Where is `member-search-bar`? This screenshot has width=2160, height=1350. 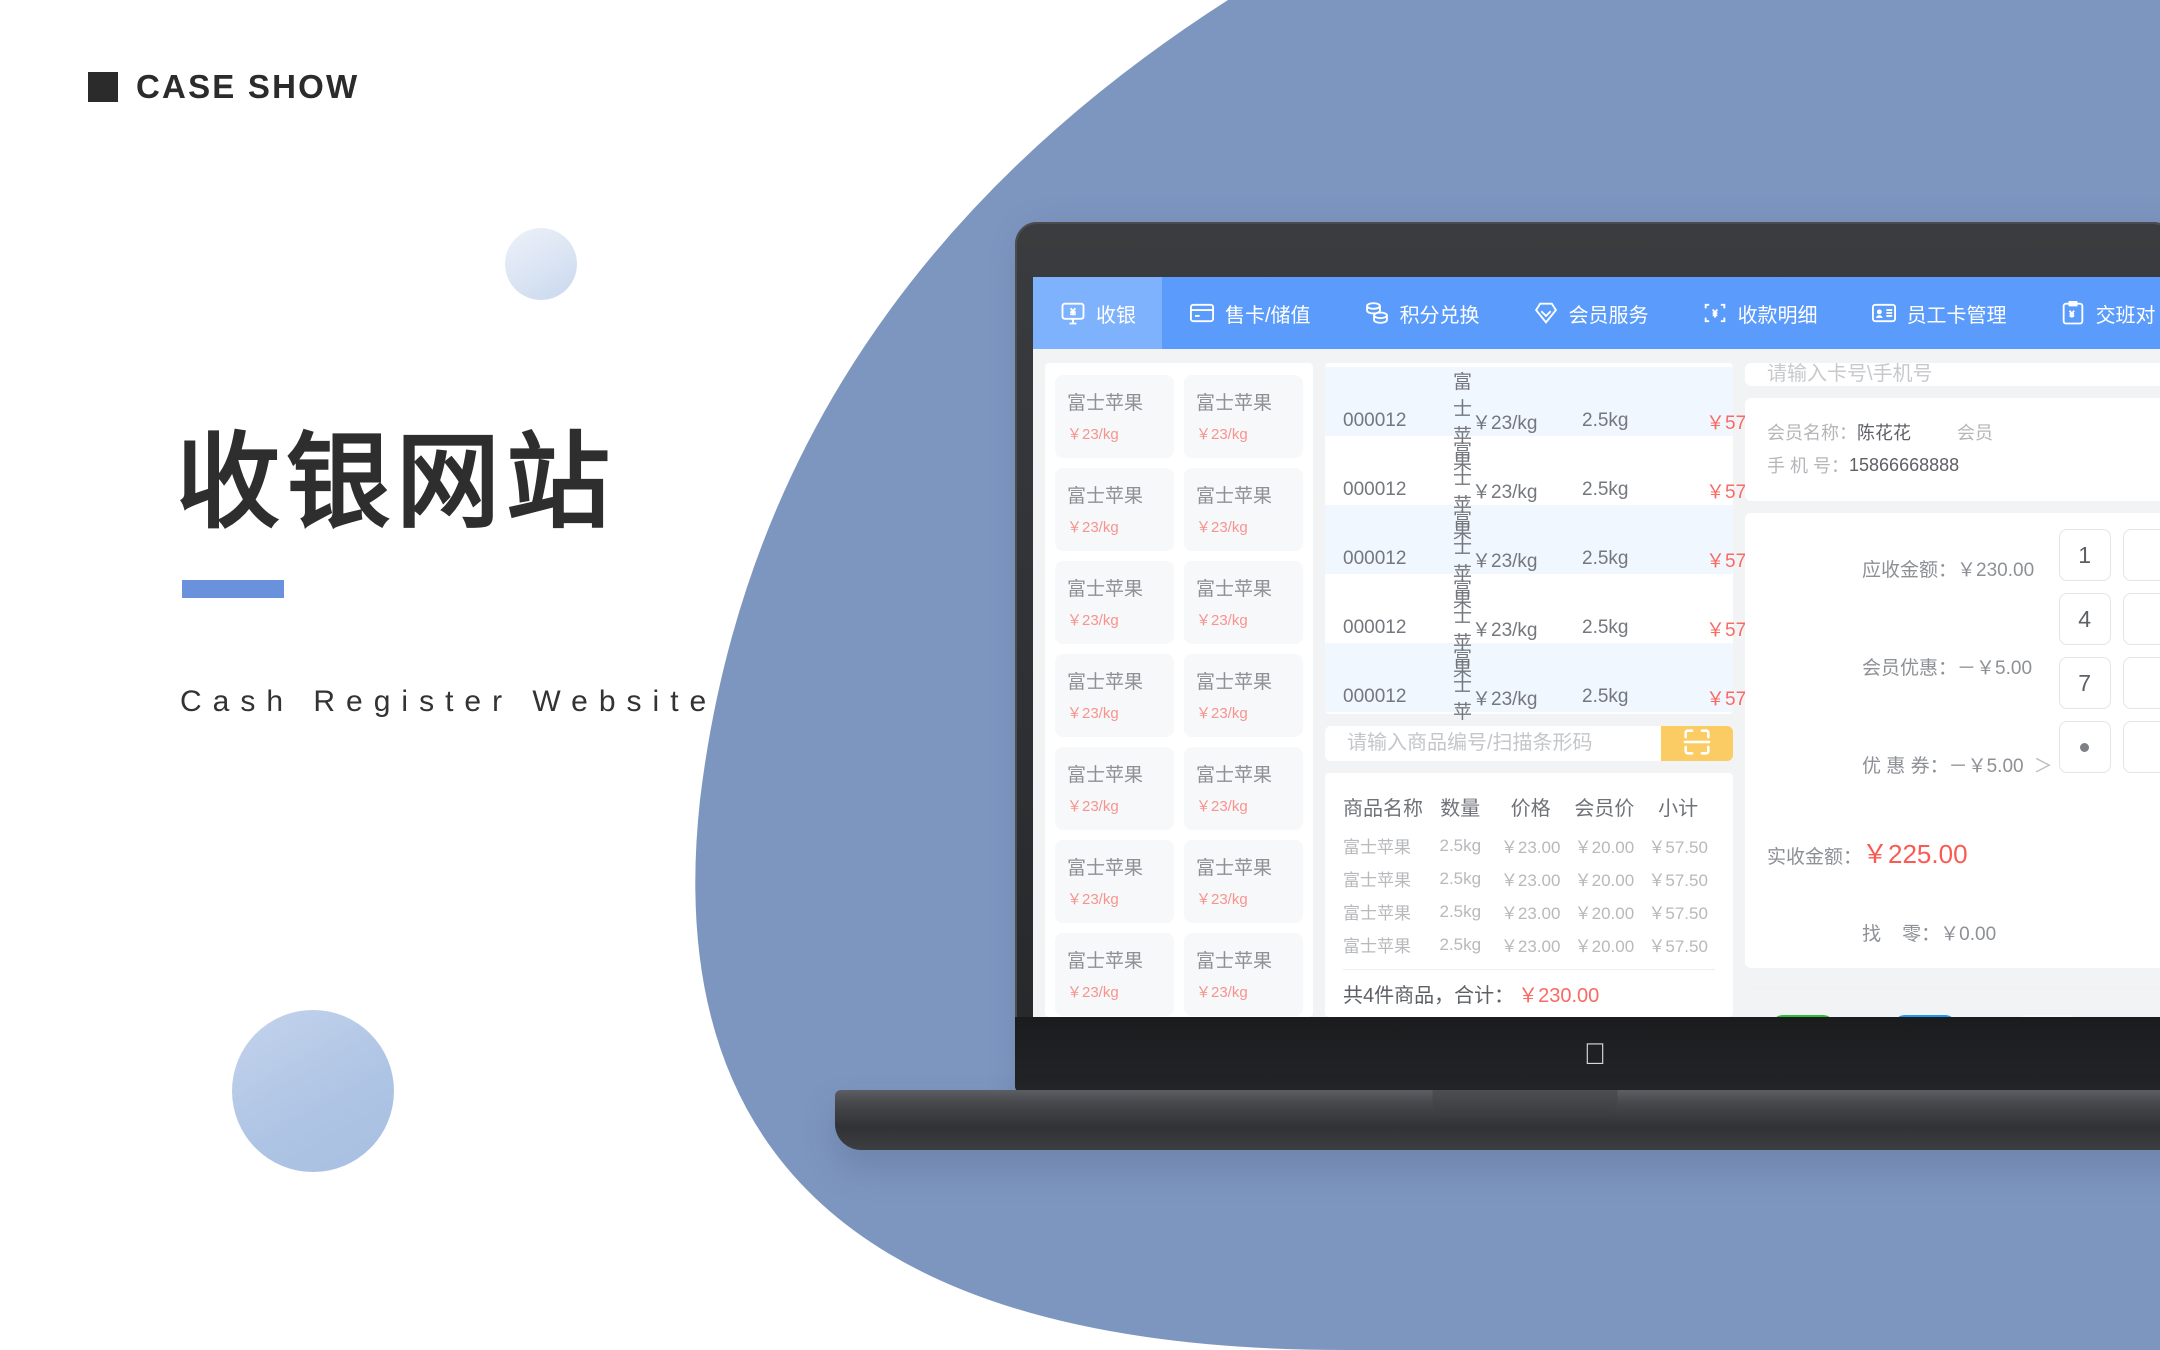
member-search-bar is located at coordinates (1952, 374).